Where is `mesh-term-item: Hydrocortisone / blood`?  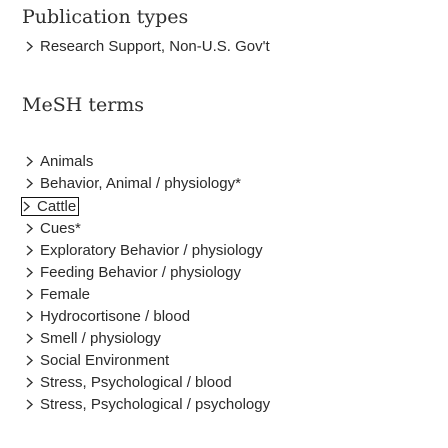
mesh-term-item: Hydrocortisone / blood is located at coordinates (107, 317).